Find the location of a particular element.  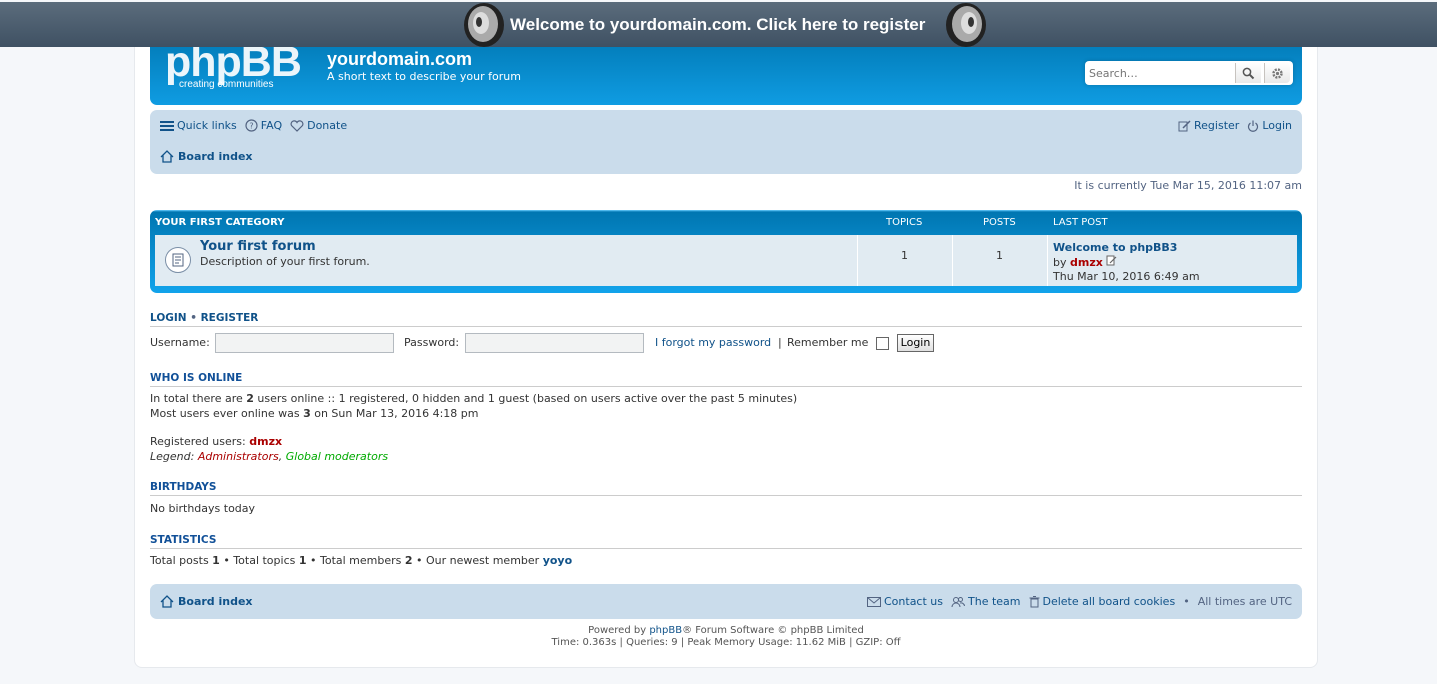

col-posts: POSTS is located at coordinates (999, 222).